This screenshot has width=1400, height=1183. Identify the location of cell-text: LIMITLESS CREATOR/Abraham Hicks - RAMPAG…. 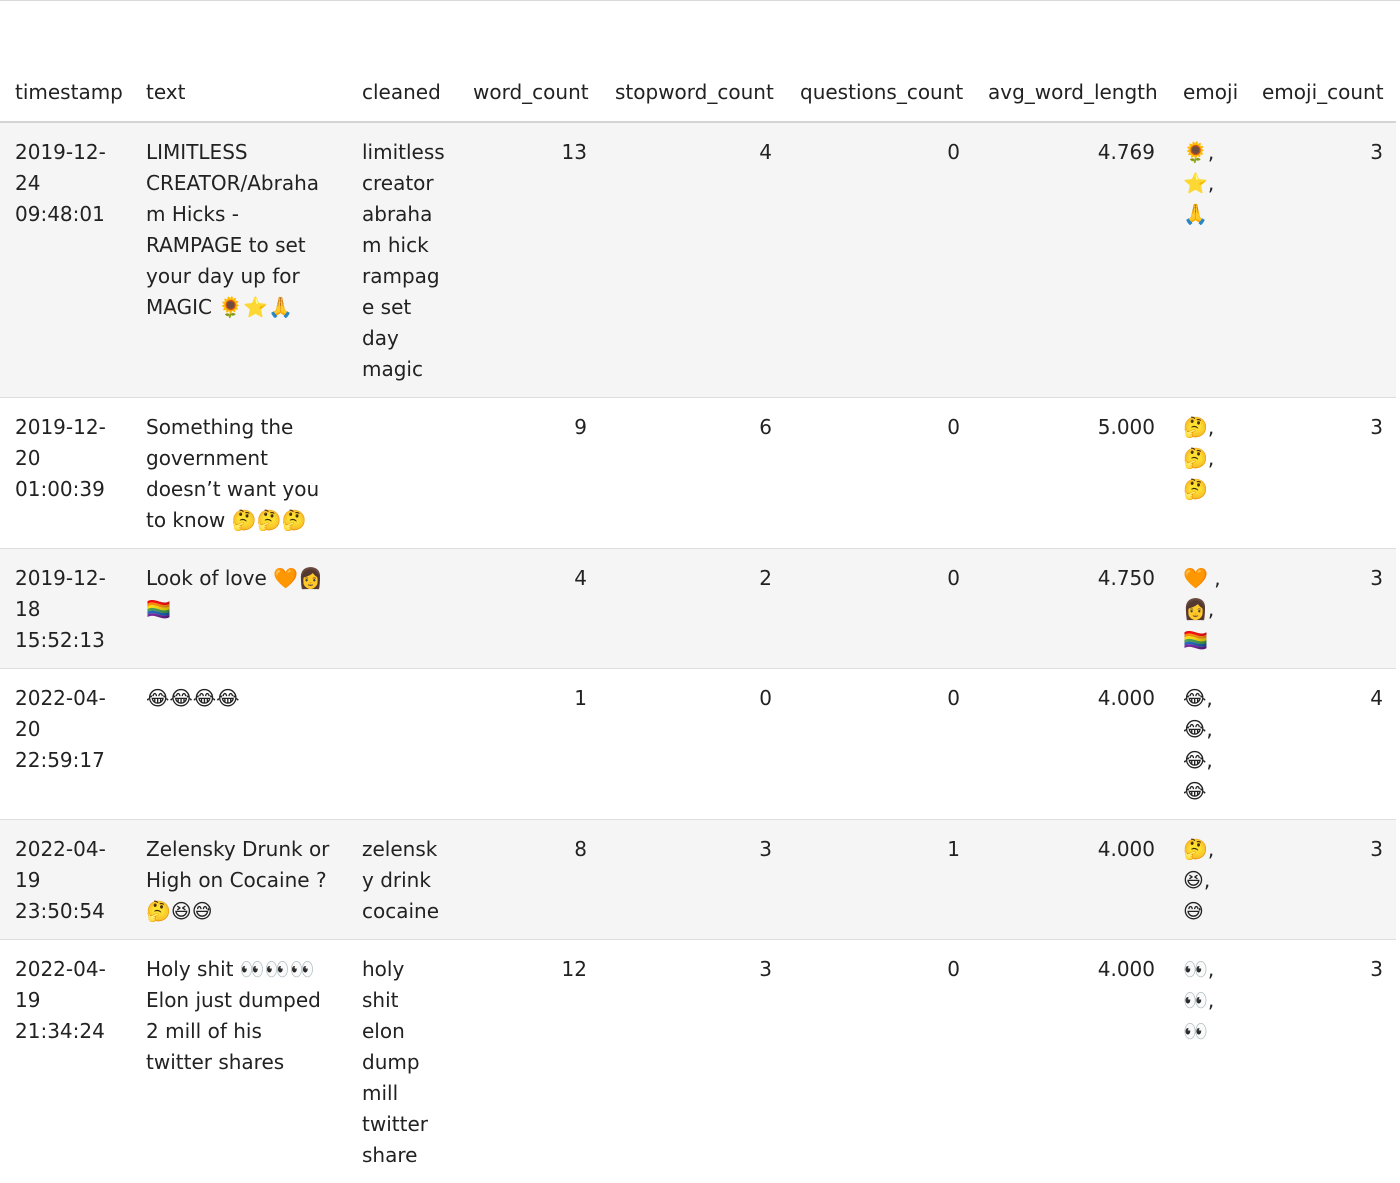
(239, 260).